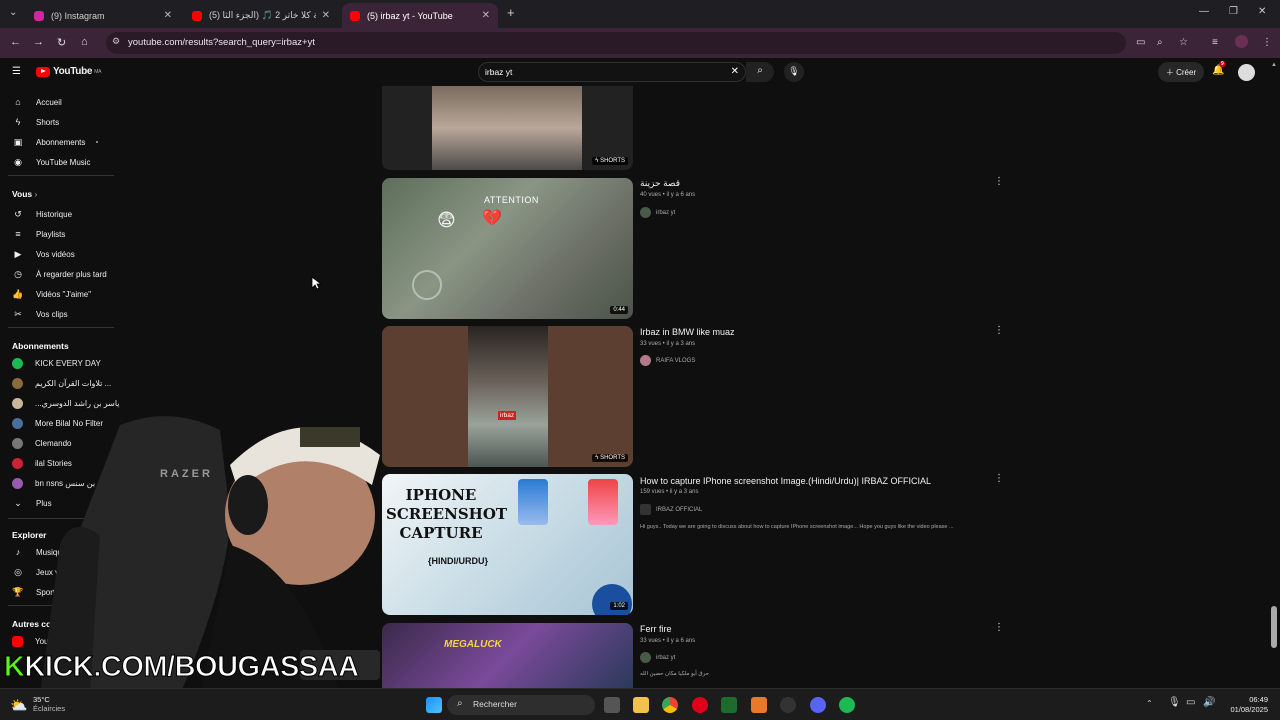 This screenshot has width=1280, height=720. What do you see at coordinates (51, 162) in the screenshot?
I see `sidebar-item-youtube-music: ◉ YouTube Music` at bounding box center [51, 162].